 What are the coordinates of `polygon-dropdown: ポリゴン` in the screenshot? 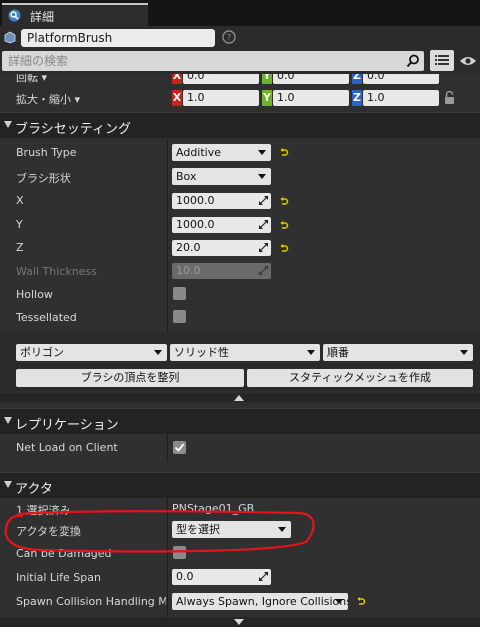 It's located at (91, 352).